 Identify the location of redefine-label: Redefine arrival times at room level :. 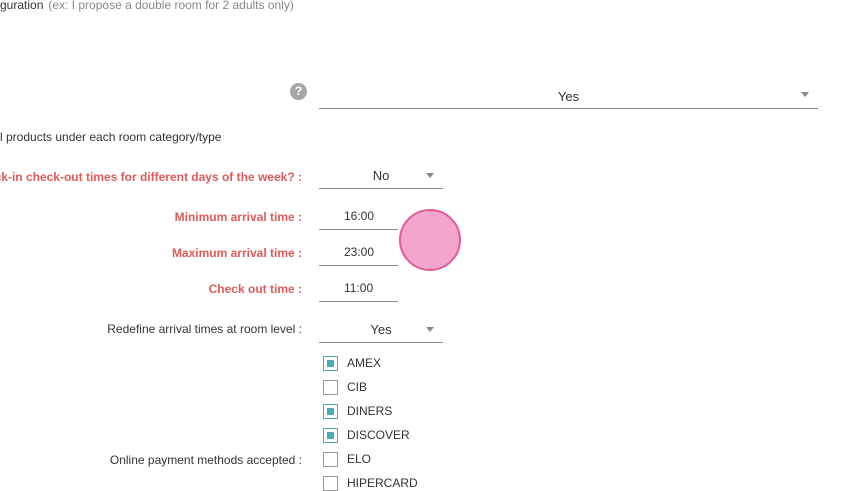
(204, 329).